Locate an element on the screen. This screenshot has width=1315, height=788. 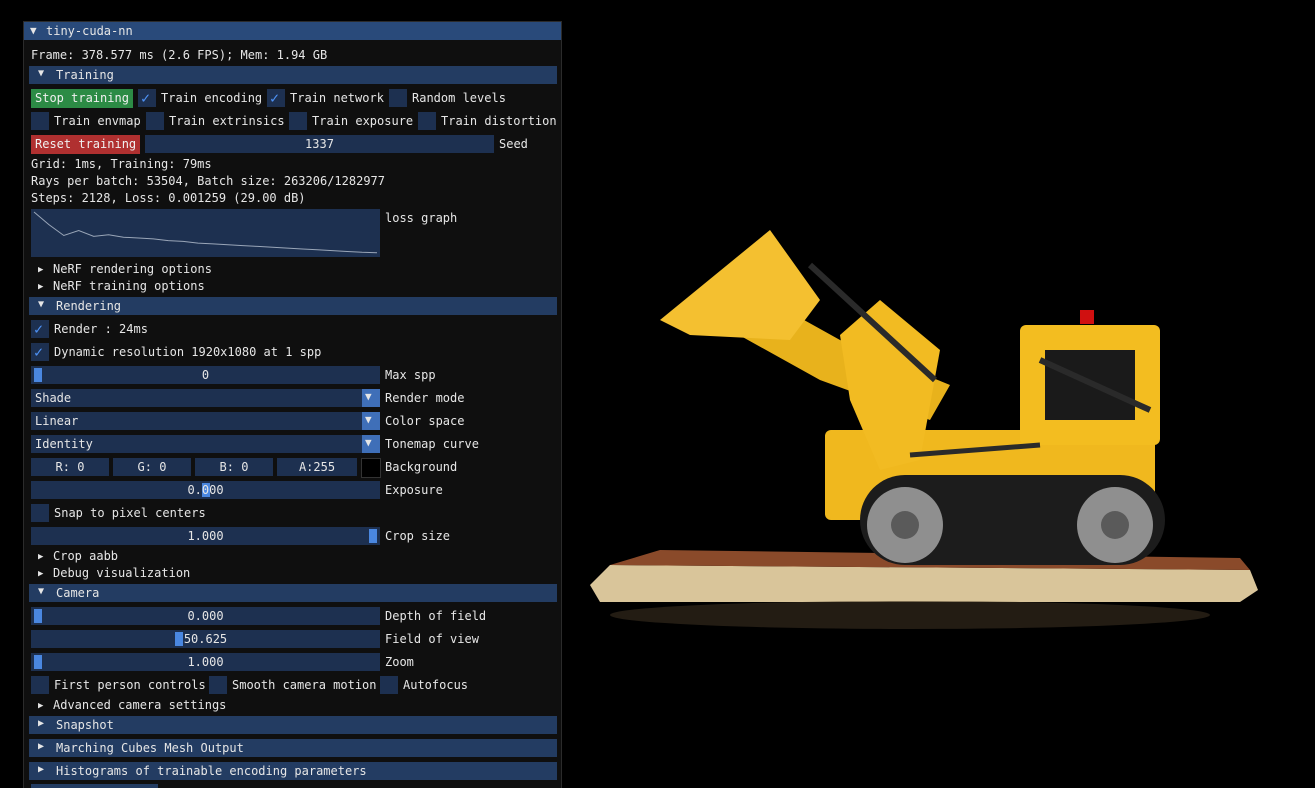
train-distortion-checkbox is located at coordinates (427, 121).